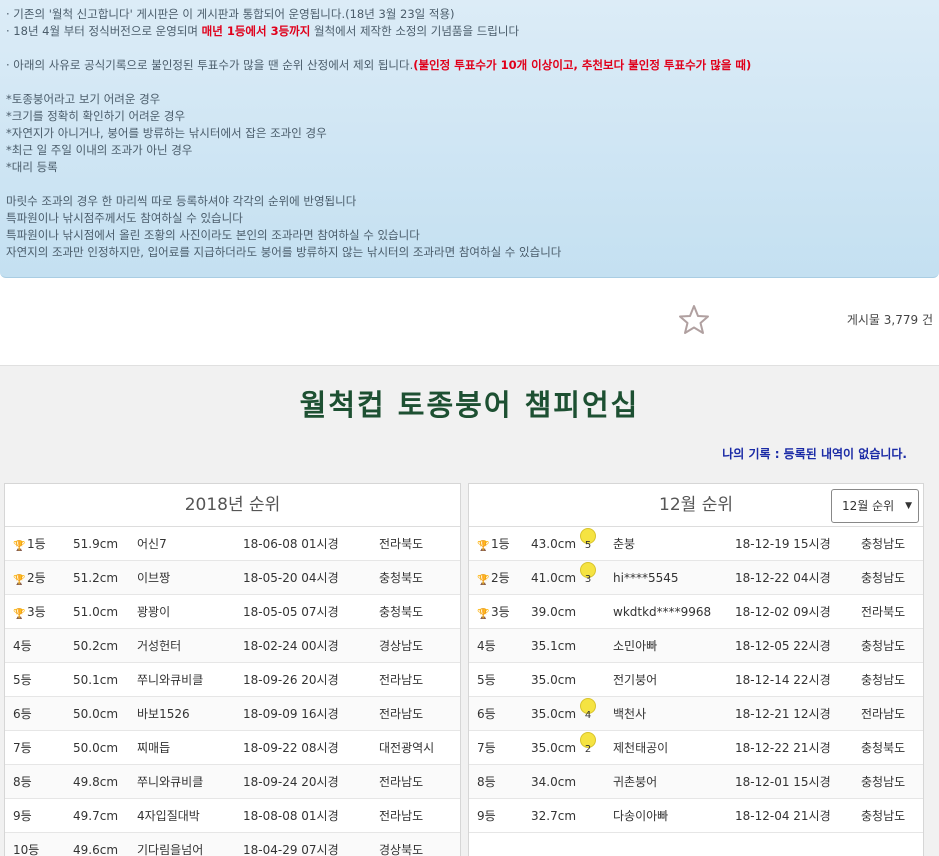 The width and height of the screenshot is (939, 856). What do you see at coordinates (401, 849) in the screenshot?
I see `region-cell: 경상북도` at bounding box center [401, 849].